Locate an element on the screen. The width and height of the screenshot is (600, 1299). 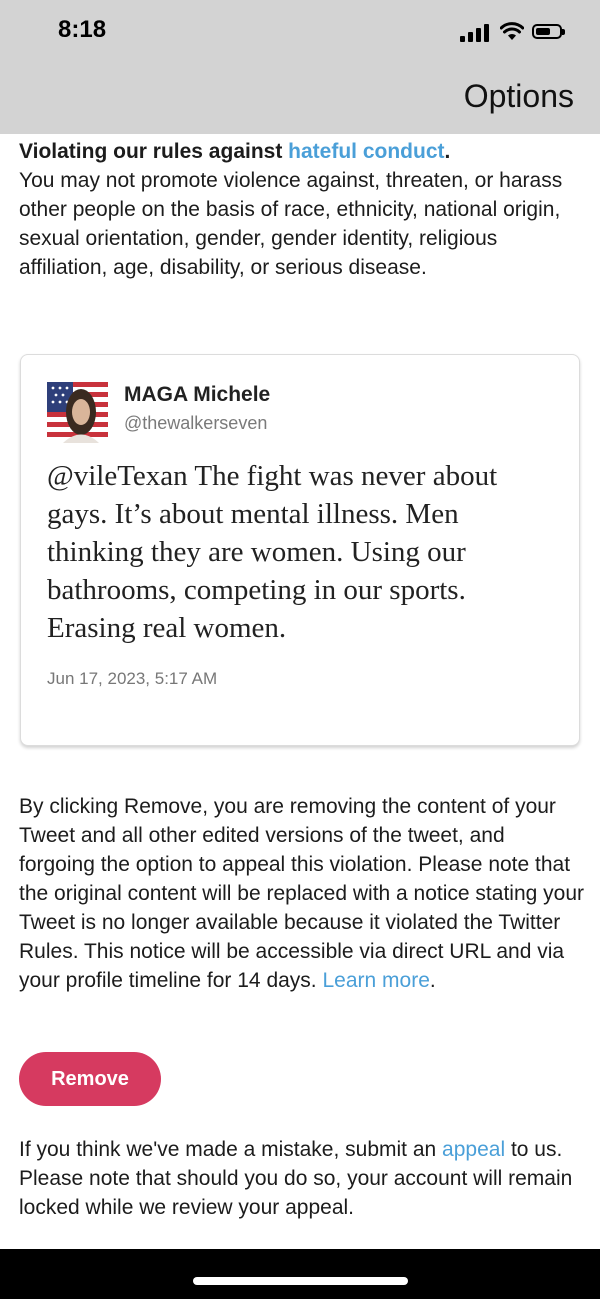
page-title: Options is located at coordinates (518, 96).